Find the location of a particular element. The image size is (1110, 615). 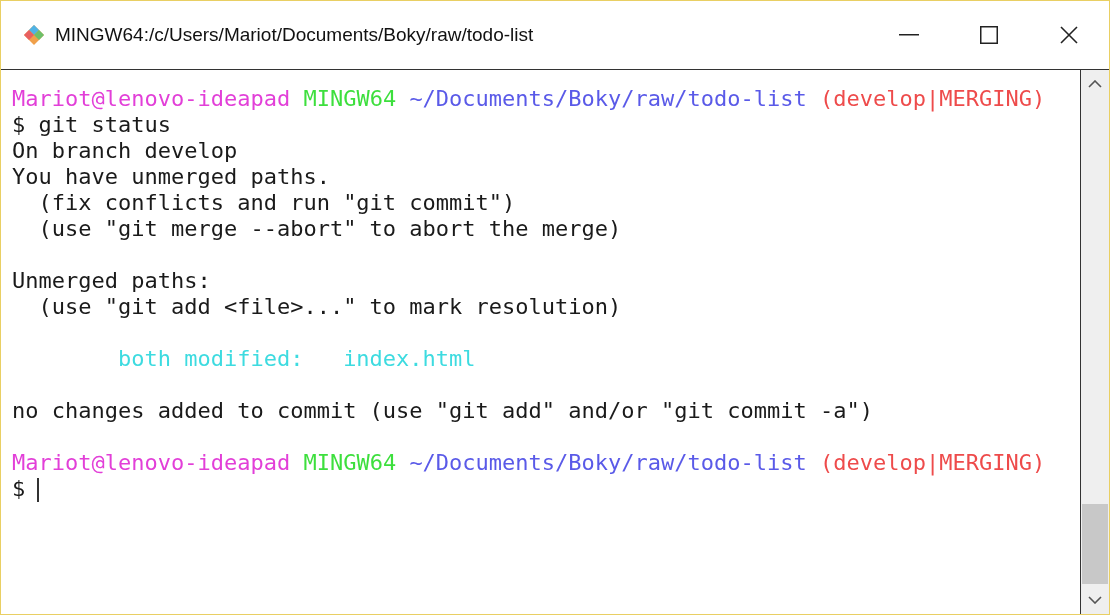

terminal-line: (use "git merge --abort" to abort the merge) is located at coordinates (329, 228).